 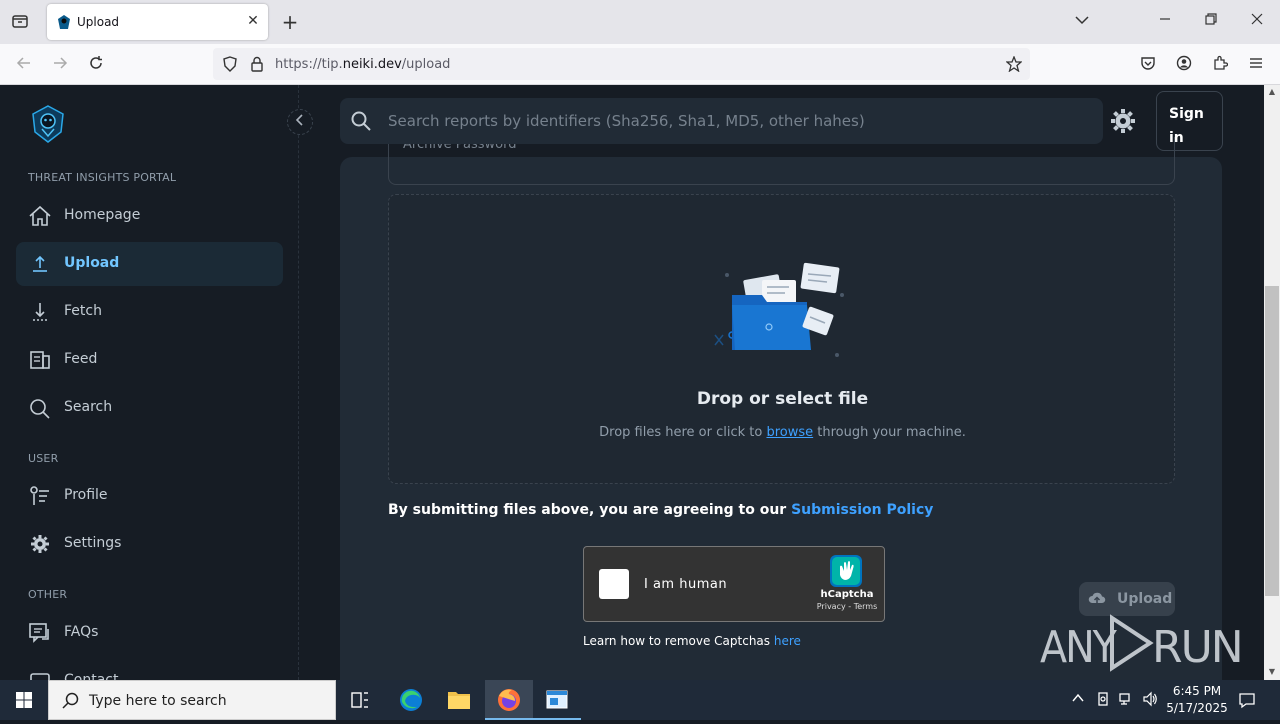 I want to click on tab-list-icon, so click(x=20, y=22).